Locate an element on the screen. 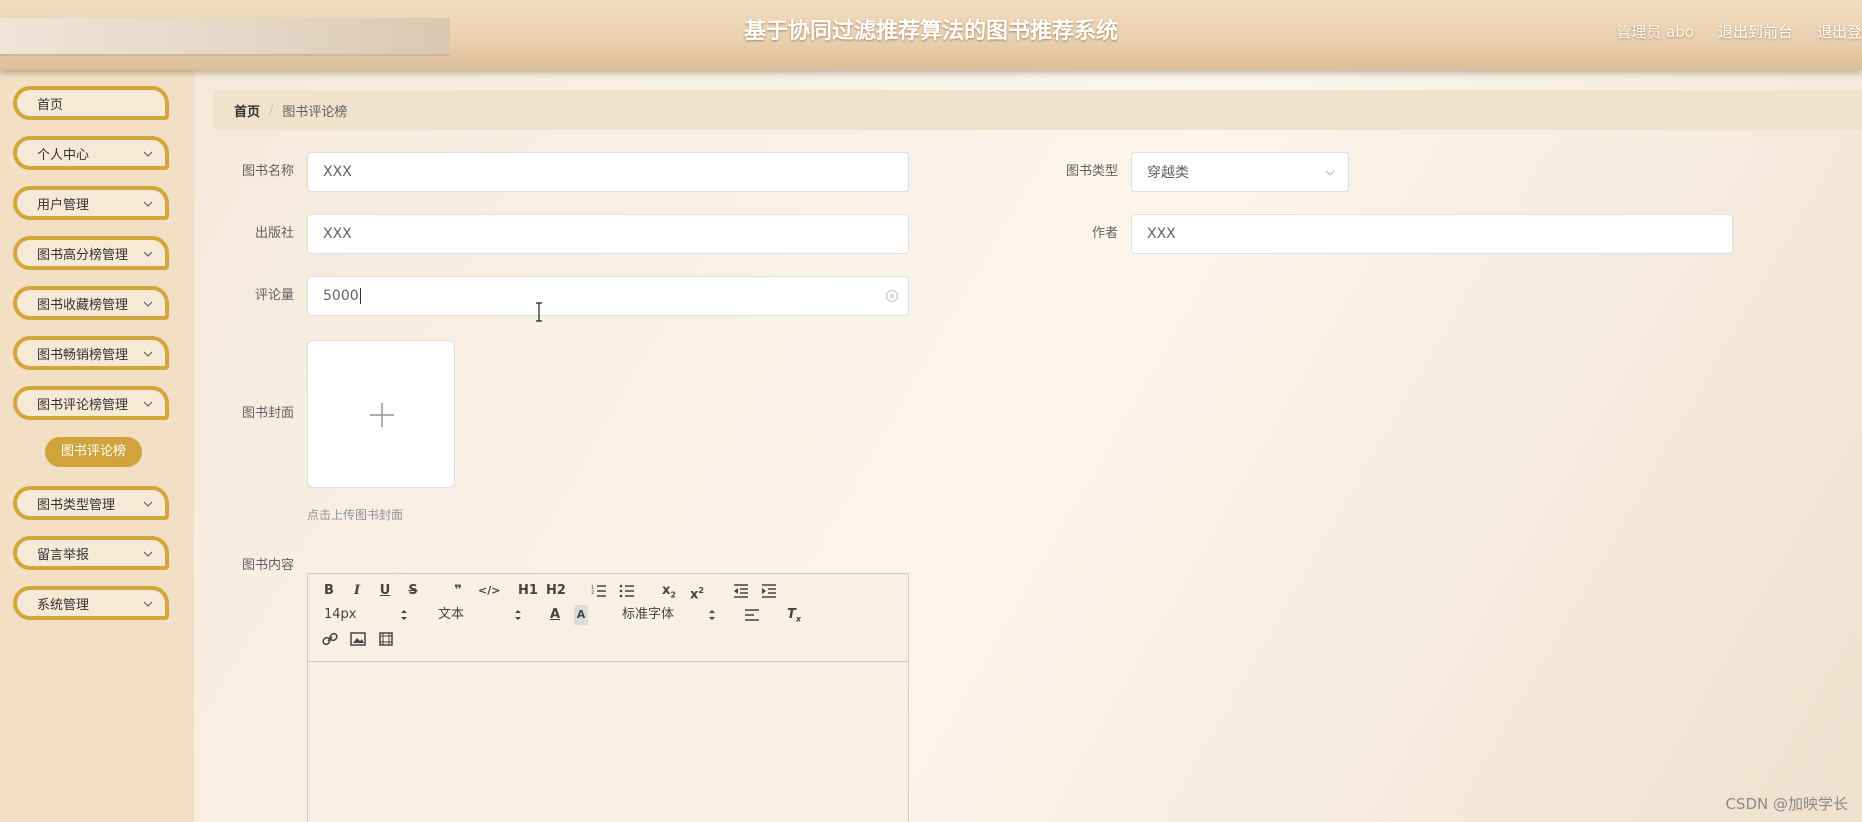  publisher-input: XXX is located at coordinates (608, 234).